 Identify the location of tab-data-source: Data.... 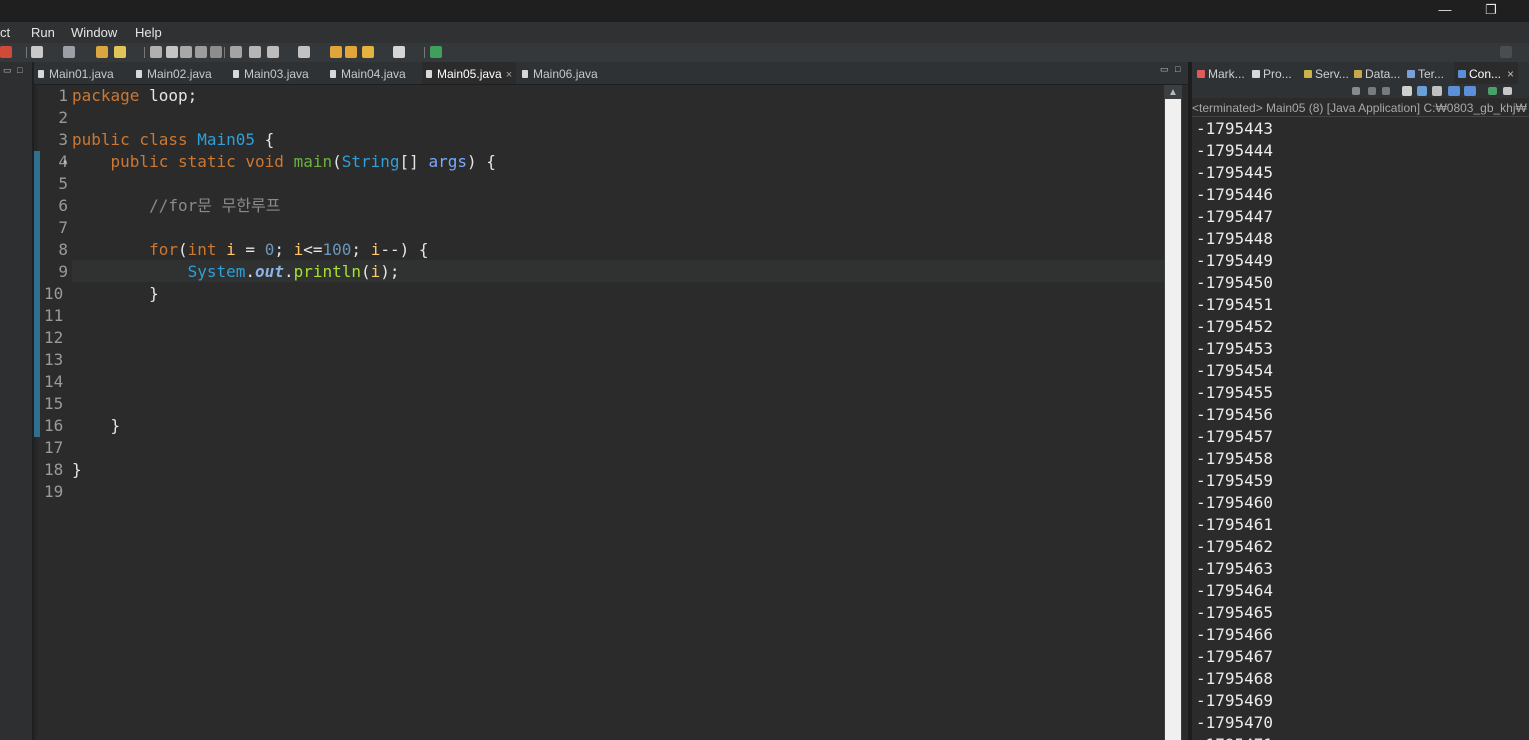
(1377, 73).